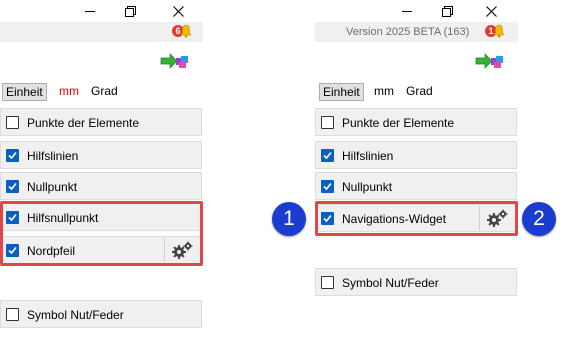 The width and height of the screenshot is (564, 360). Describe the element at coordinates (51, 251) in the screenshot. I see `option-label: Nordpfeil` at that location.